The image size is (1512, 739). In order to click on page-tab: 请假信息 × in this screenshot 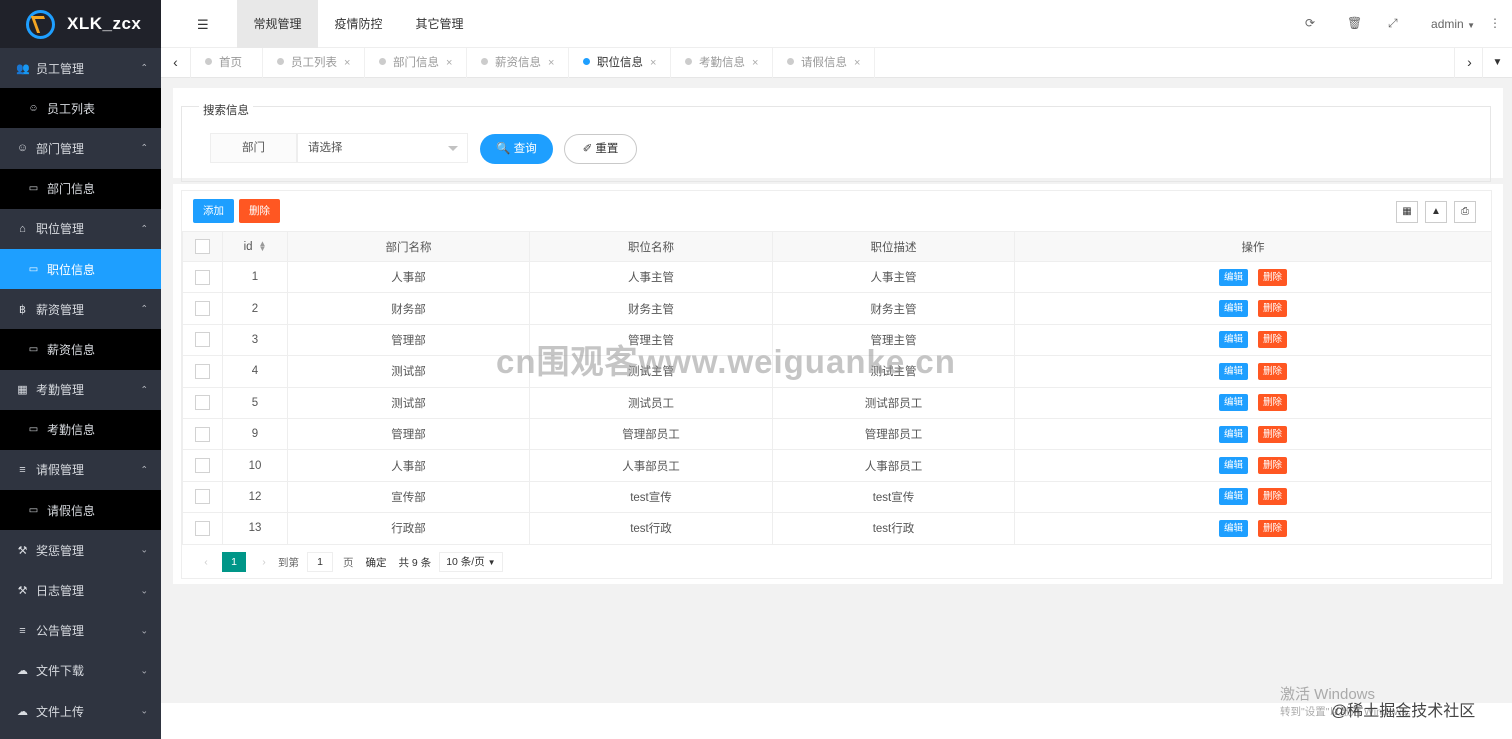, I will do `click(824, 63)`.